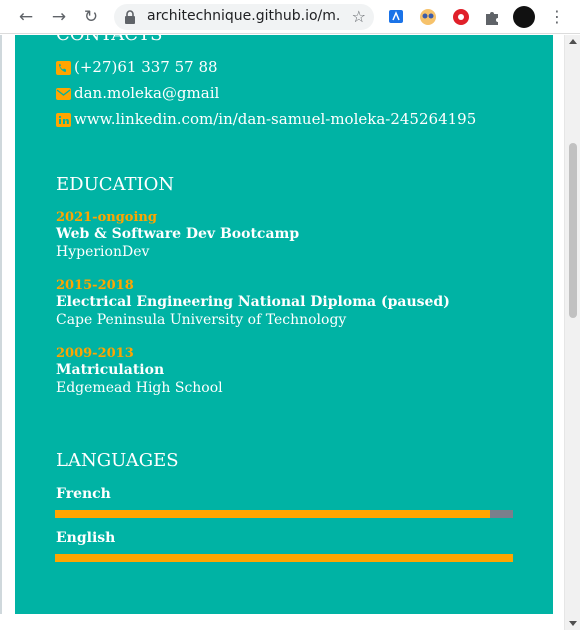  Describe the element at coordinates (573, 230) in the screenshot. I see `scrollbar-thumb` at that location.